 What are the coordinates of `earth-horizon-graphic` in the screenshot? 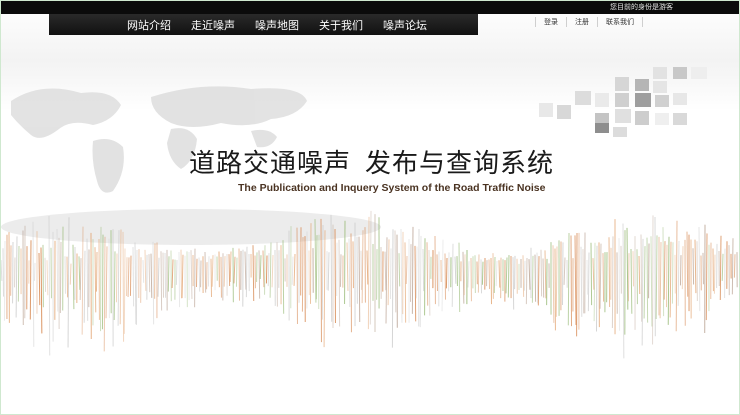 It's located at (191, 227).